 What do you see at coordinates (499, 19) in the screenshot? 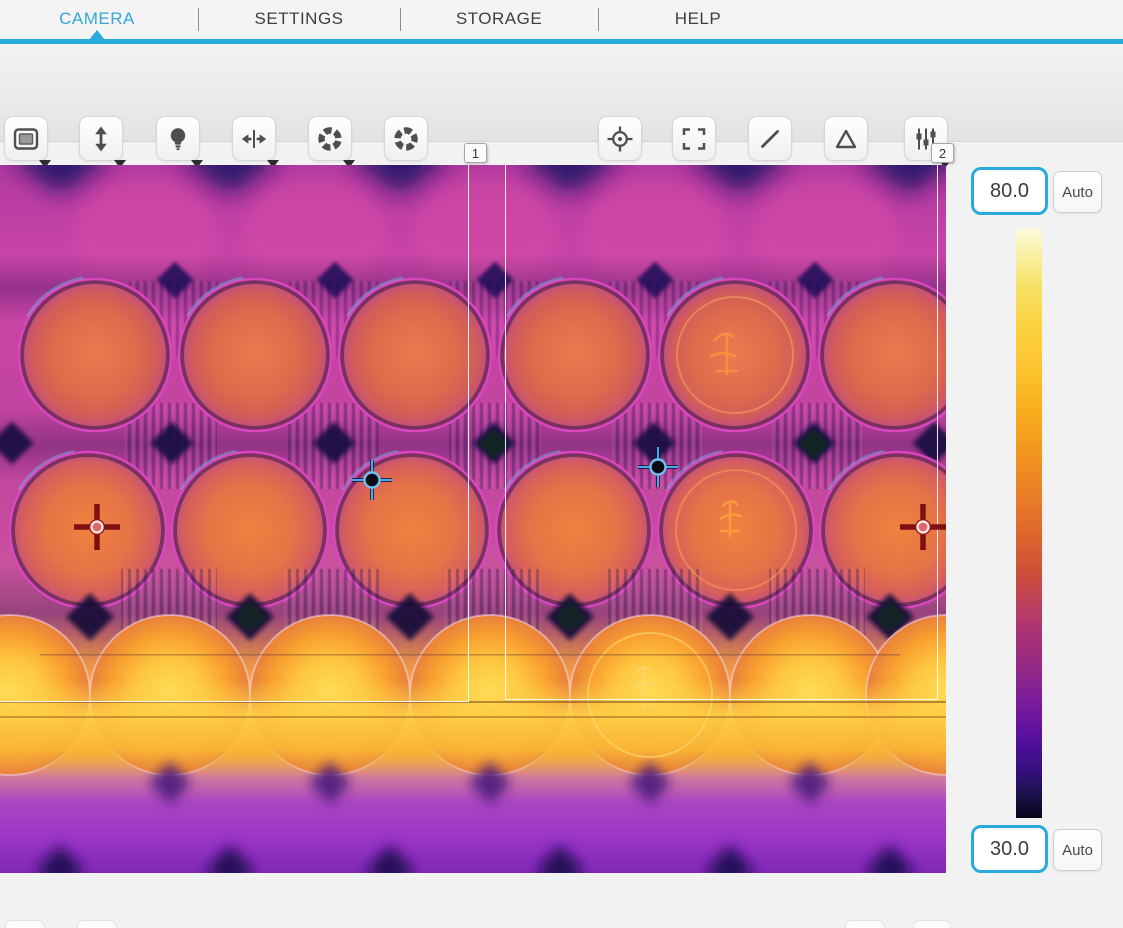
I see `tab-storage: STORAGE` at bounding box center [499, 19].